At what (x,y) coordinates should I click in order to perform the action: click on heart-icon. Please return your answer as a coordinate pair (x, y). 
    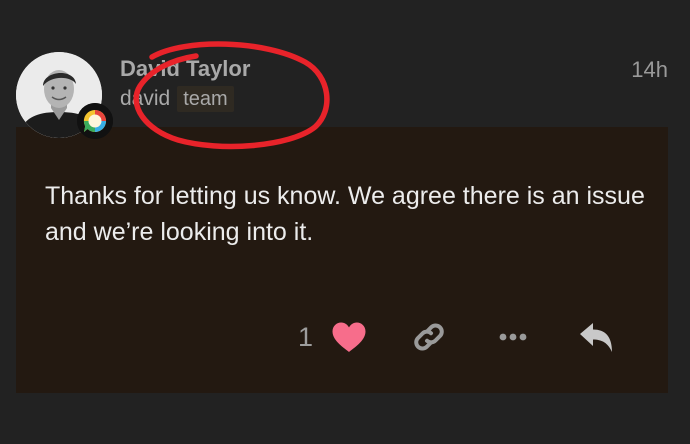
    Looking at the image, I should click on (349, 337).